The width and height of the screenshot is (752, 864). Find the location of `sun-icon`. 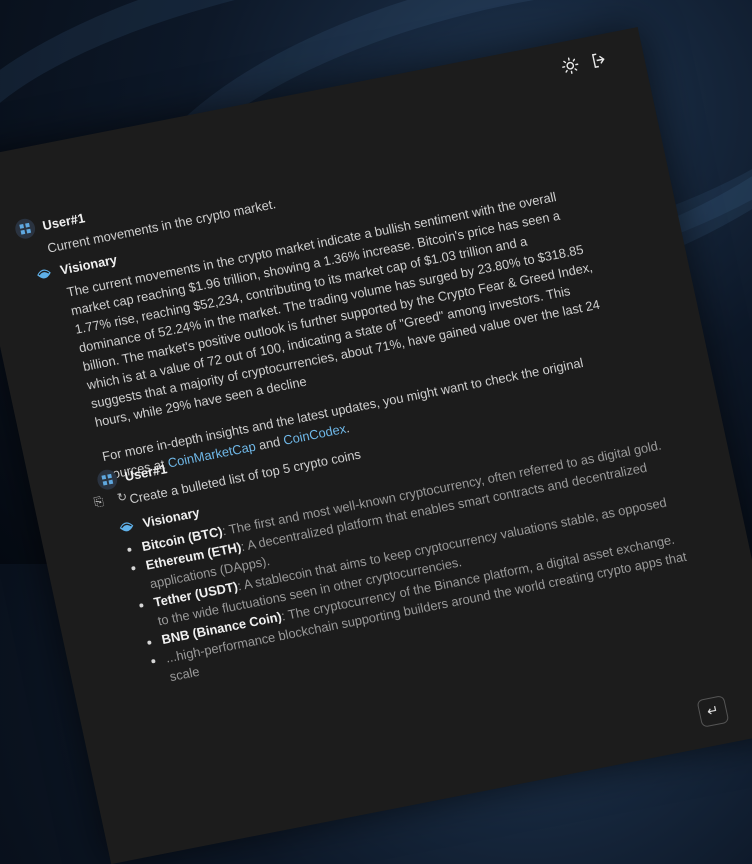

sun-icon is located at coordinates (570, 65).